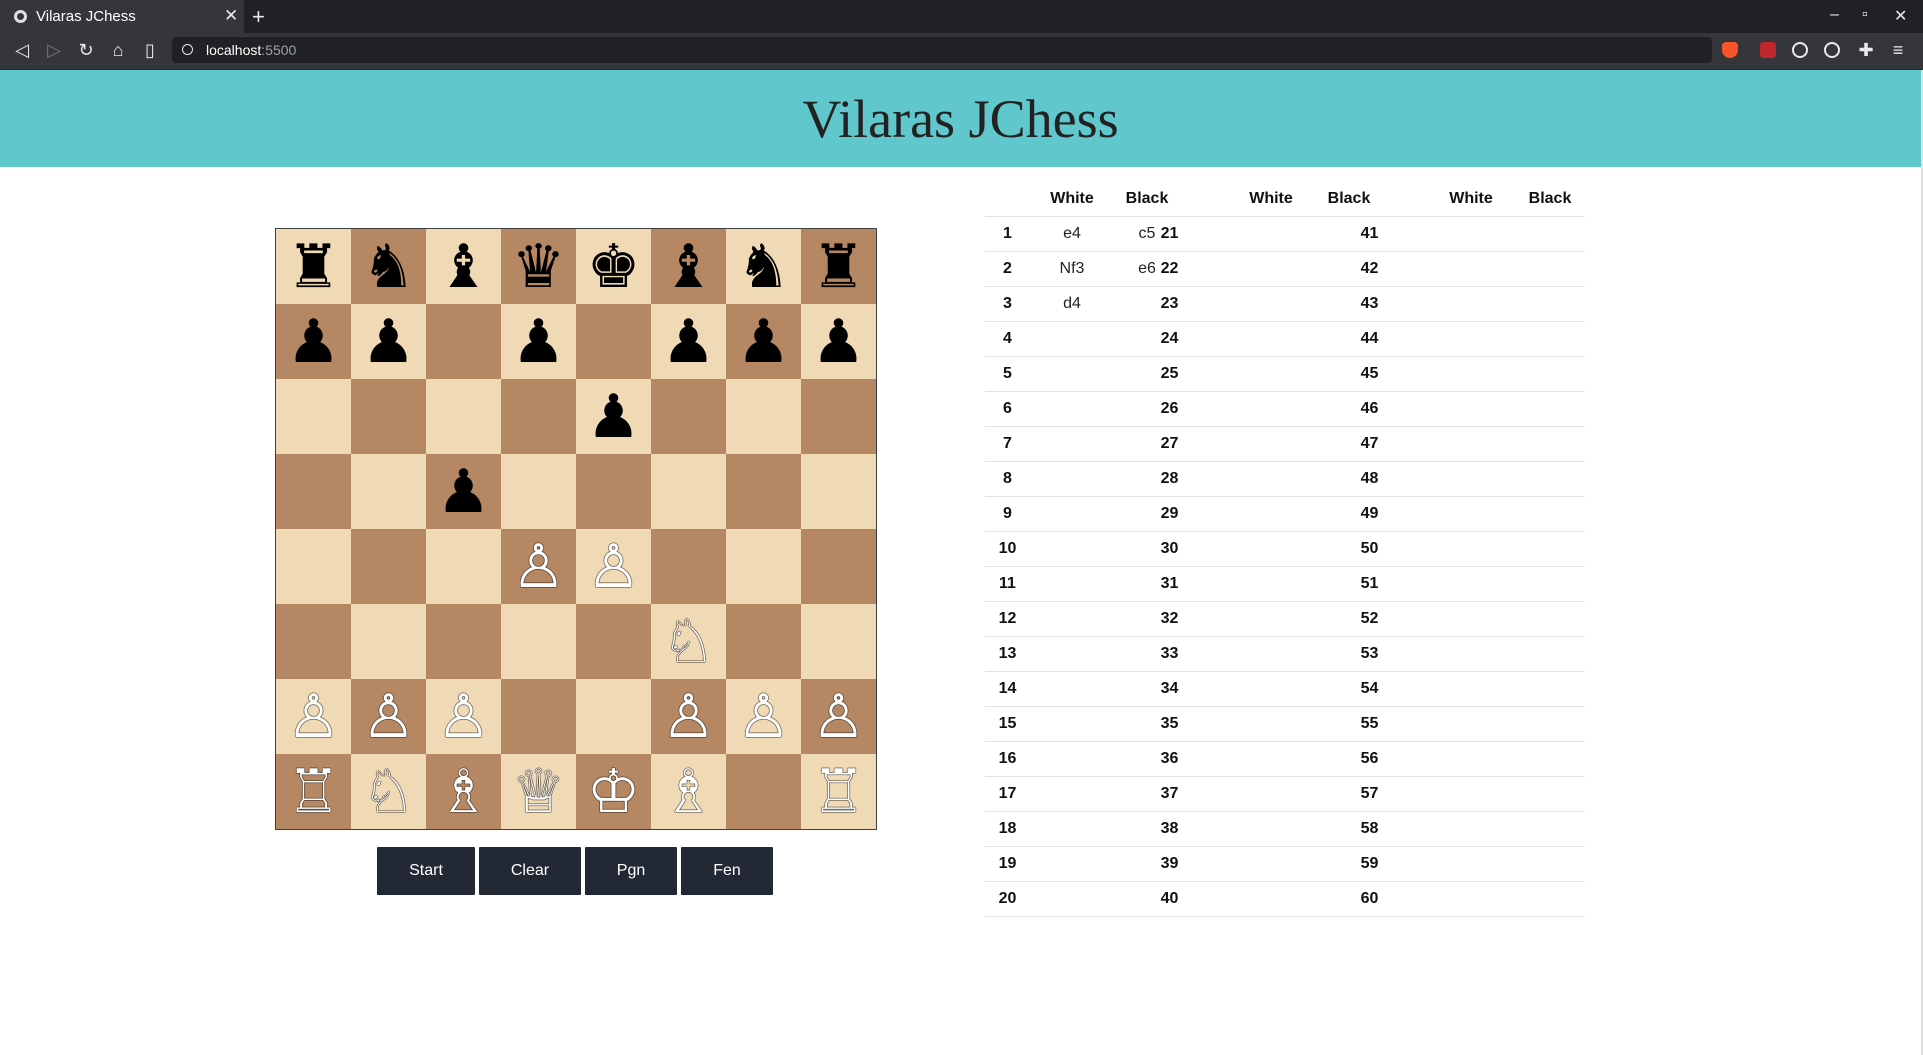 The height and width of the screenshot is (1055, 1923). I want to click on square-g2: ♙, so click(763, 716).